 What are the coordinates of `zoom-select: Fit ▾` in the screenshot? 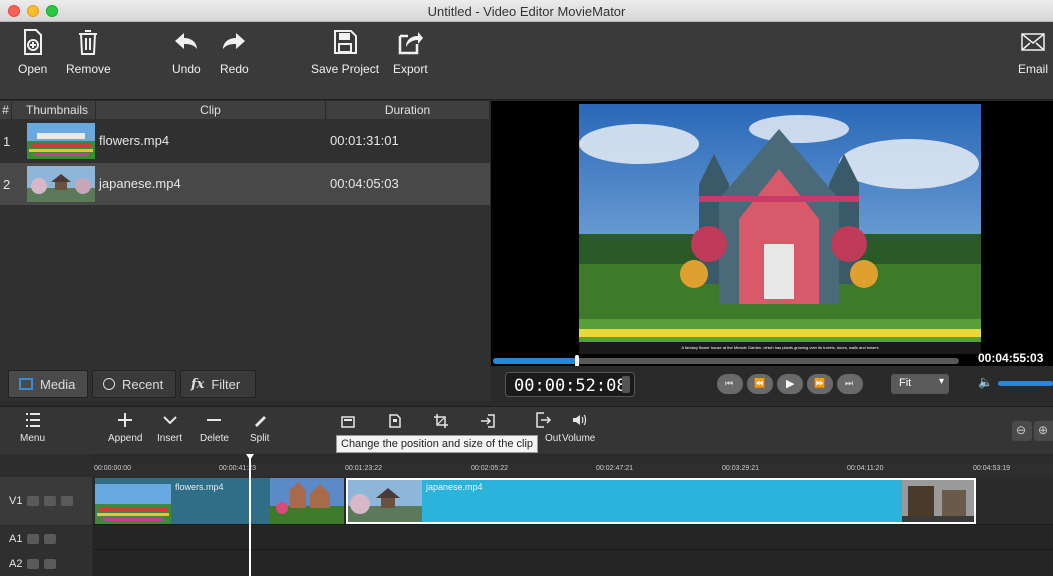 It's located at (920, 384).